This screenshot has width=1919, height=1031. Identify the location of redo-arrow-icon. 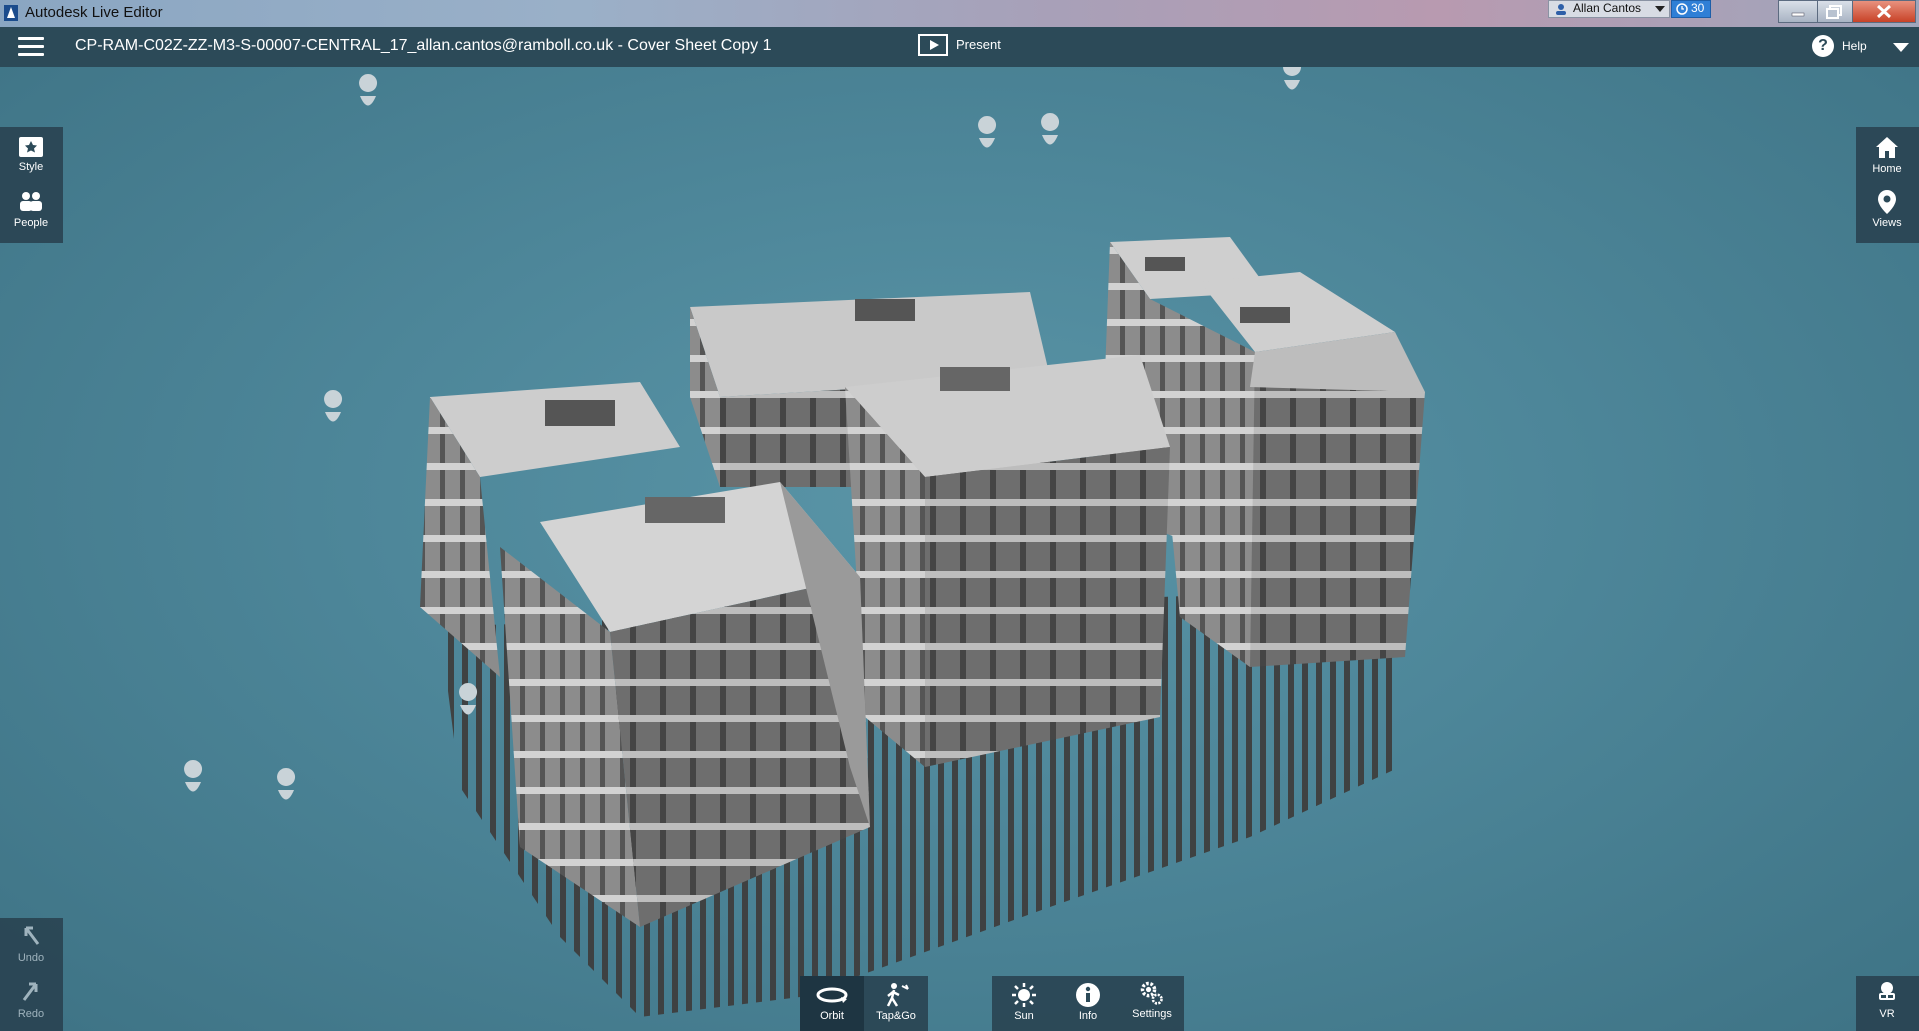
(30, 991).